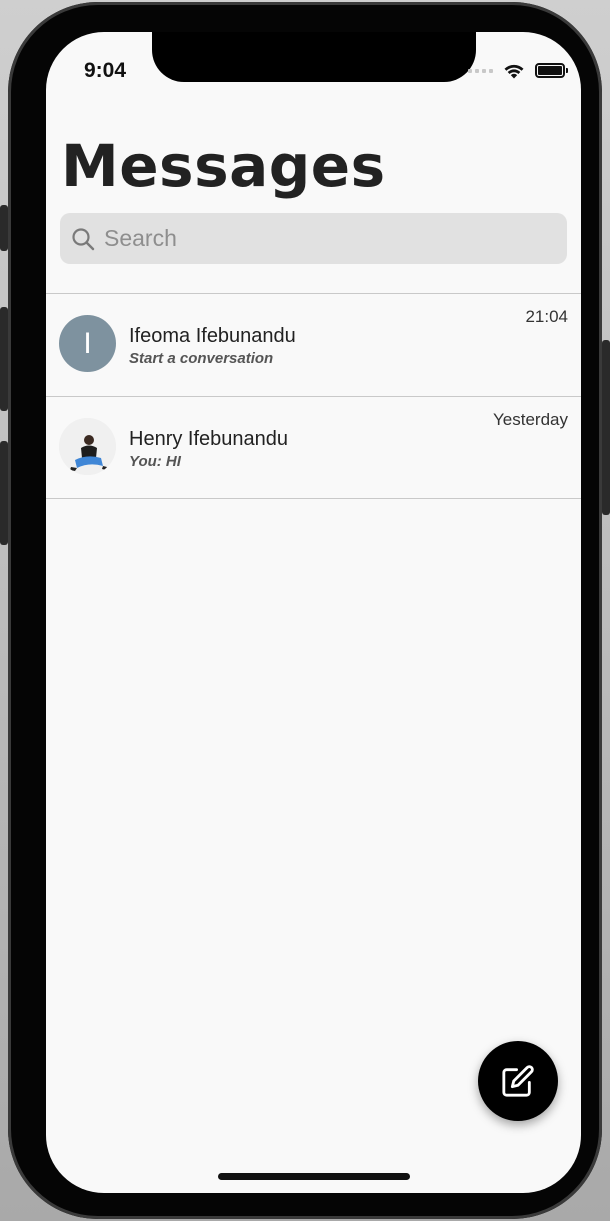 The height and width of the screenshot is (1221, 610). I want to click on page-title: Messages, so click(223, 166).